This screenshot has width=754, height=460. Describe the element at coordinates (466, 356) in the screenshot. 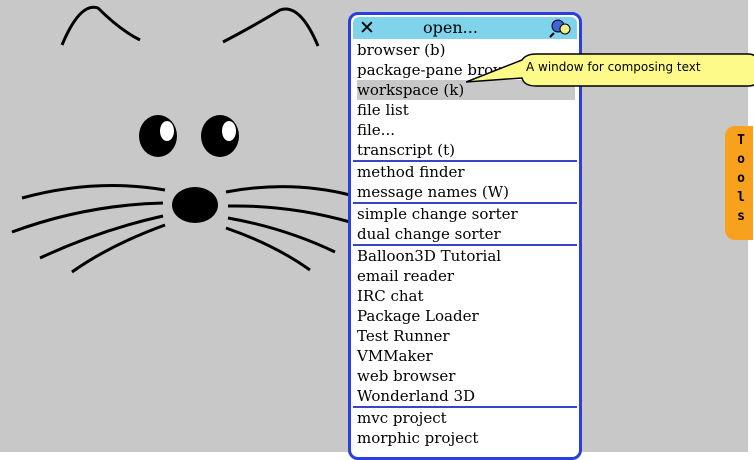

I see `menu-item-vmmaker: VMMaker` at that location.